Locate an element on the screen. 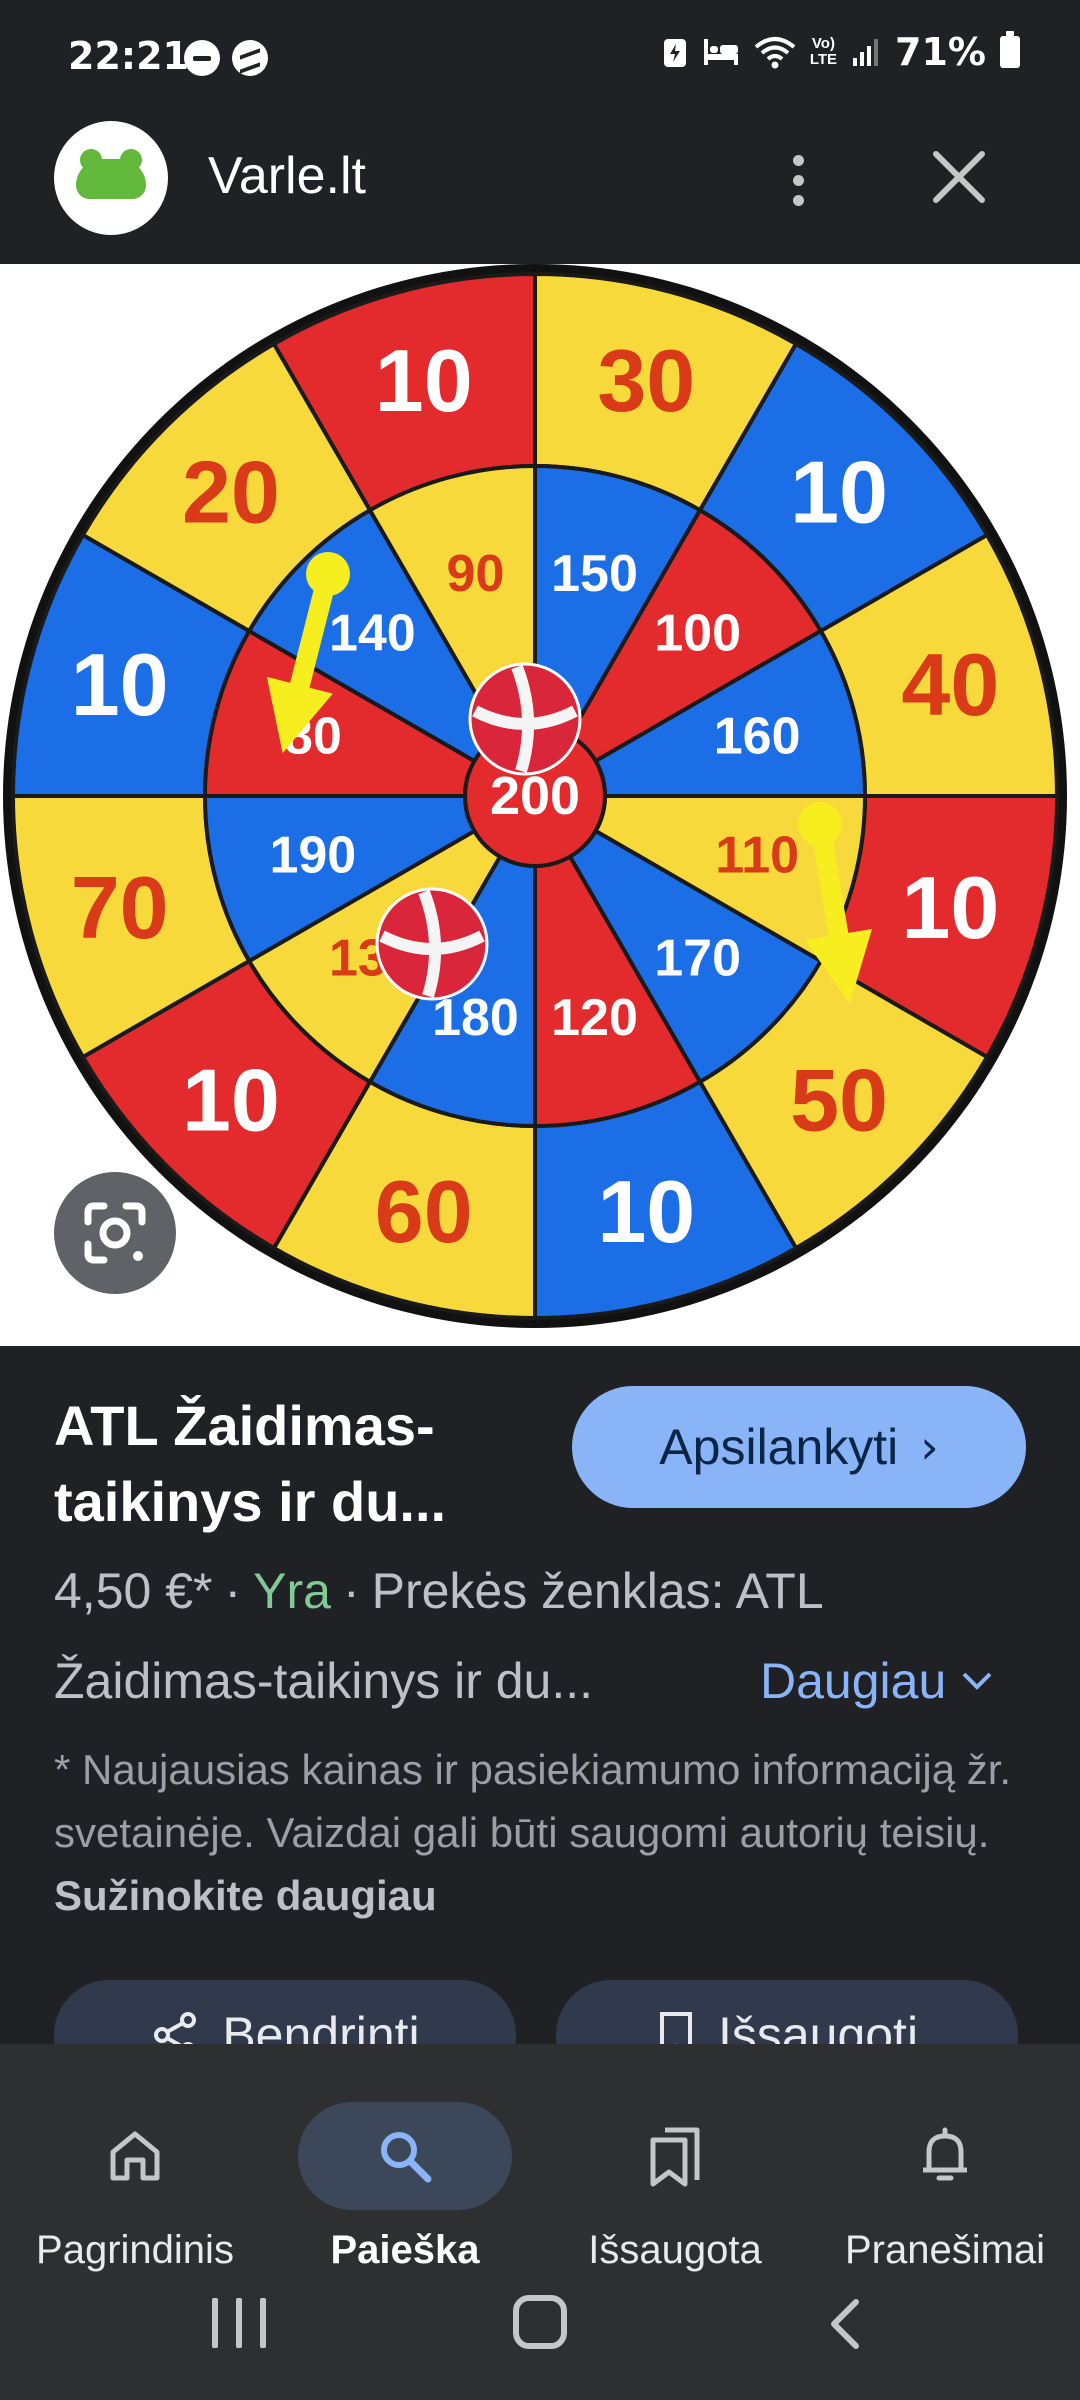 Image resolution: width=1080 pixels, height=2400 pixels. notification-icons is located at coordinates (226, 58).